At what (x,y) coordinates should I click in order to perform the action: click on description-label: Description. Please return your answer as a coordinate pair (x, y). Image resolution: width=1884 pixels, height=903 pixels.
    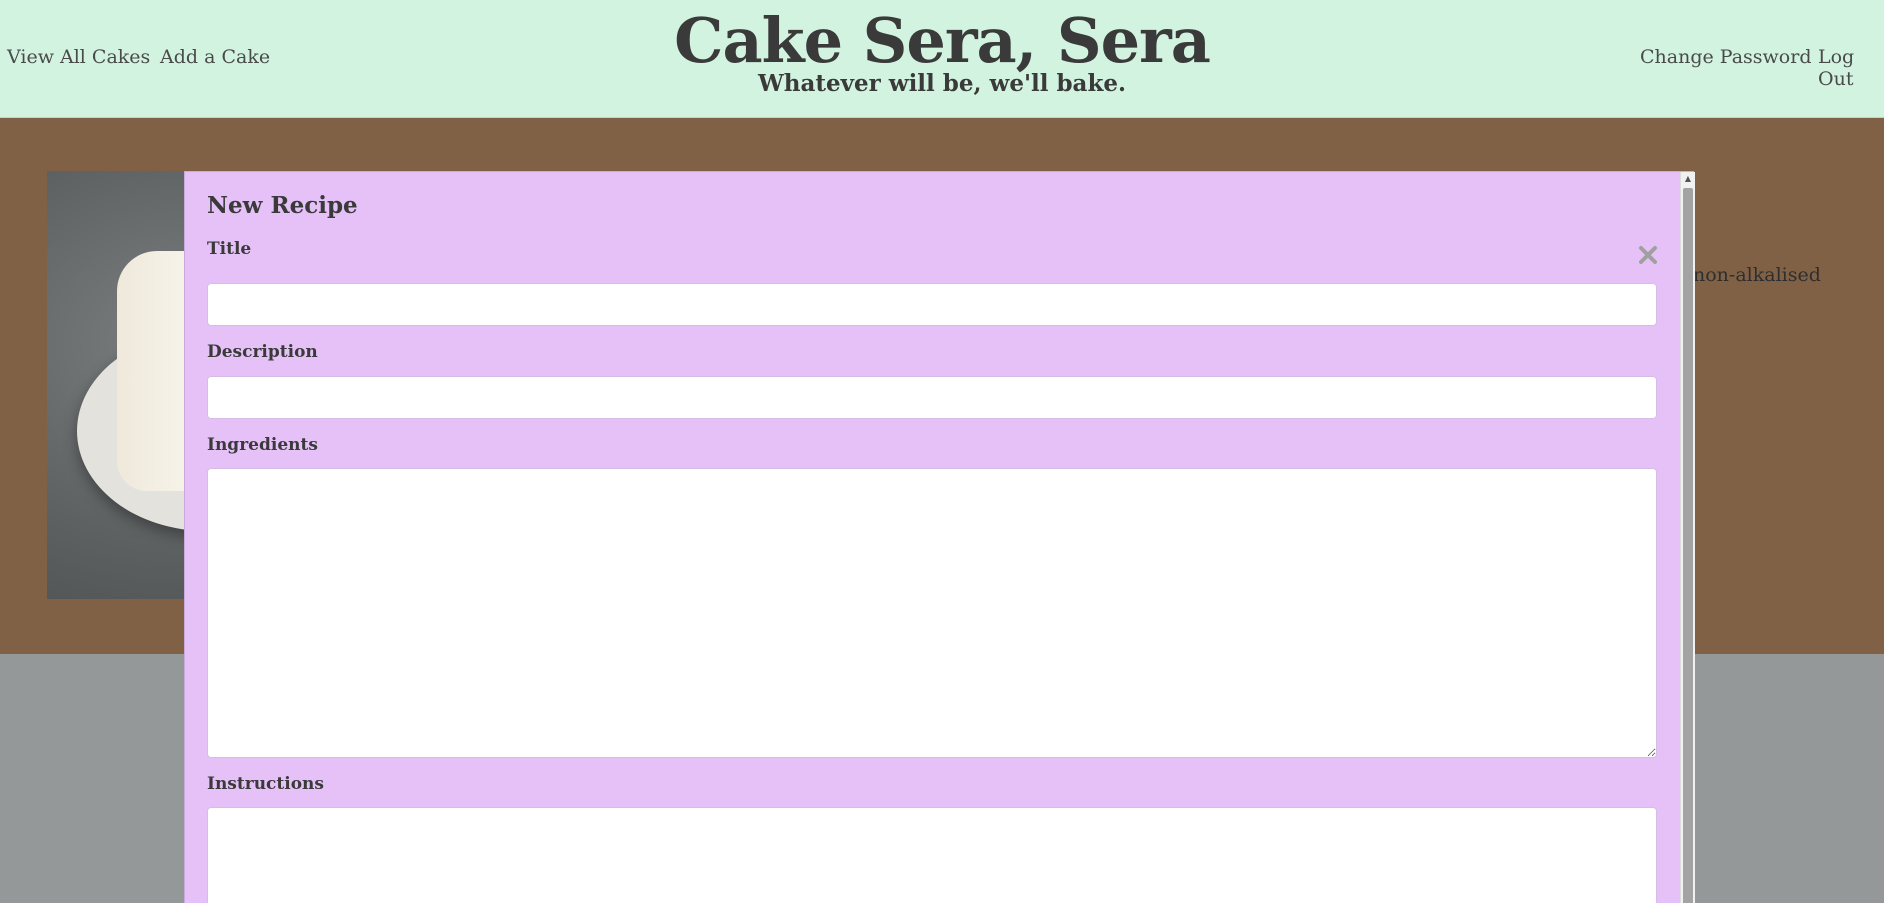
    Looking at the image, I should click on (262, 352).